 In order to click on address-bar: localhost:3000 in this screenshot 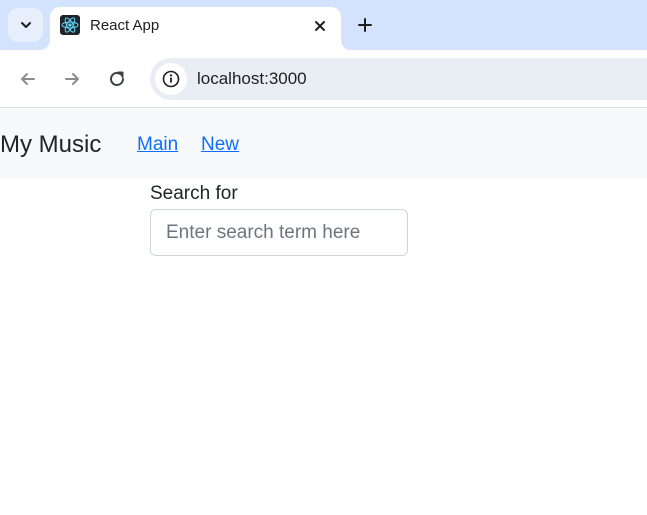, I will do `click(398, 79)`.